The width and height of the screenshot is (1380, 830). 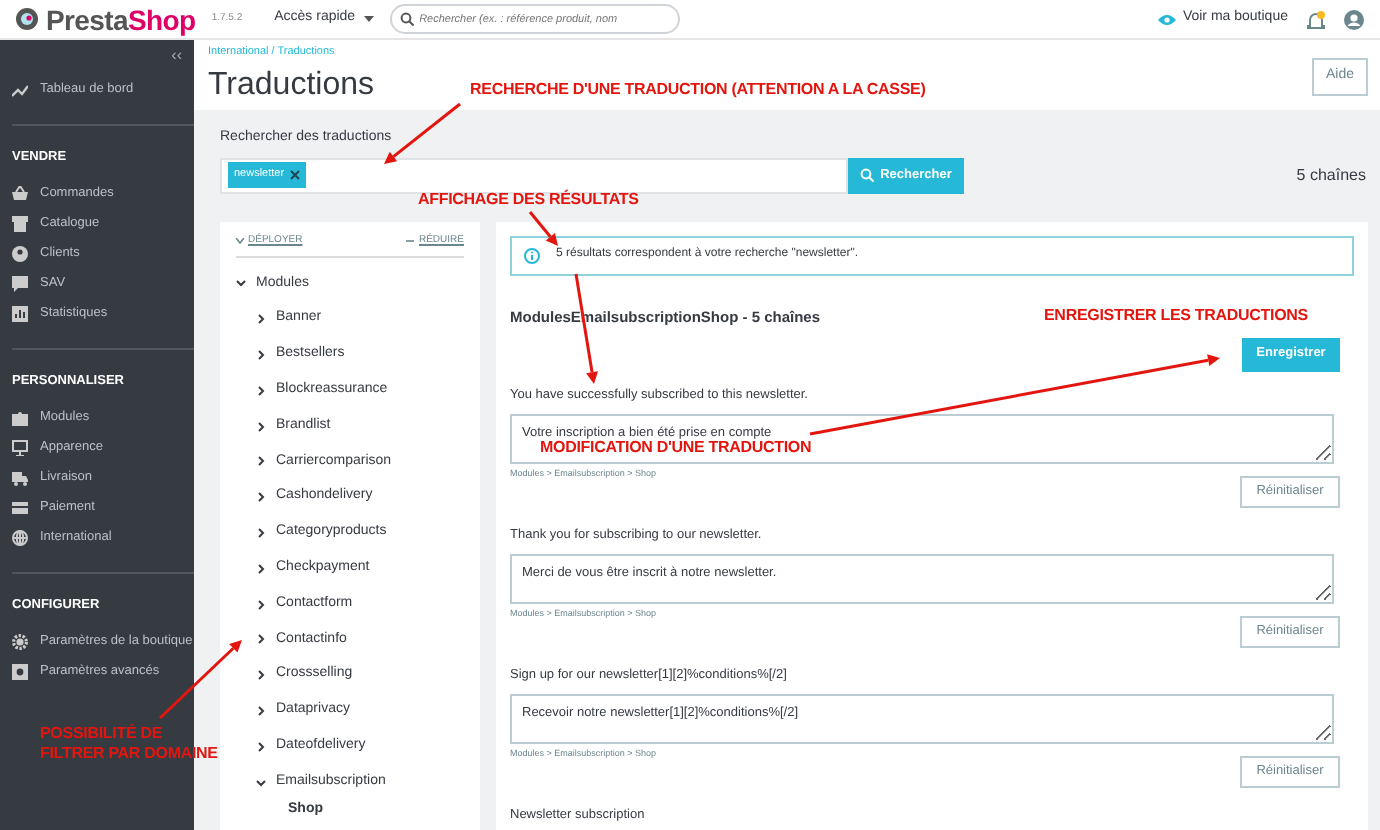 What do you see at coordinates (121, 19) in the screenshot?
I see `logo-text: PrestaShop` at bounding box center [121, 19].